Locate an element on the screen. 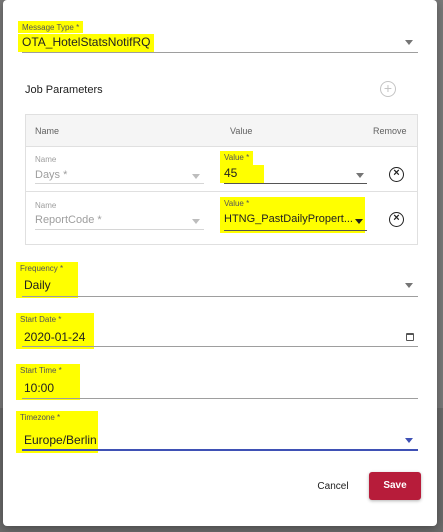 Image resolution: width=443 pixels, height=532 pixels. add-parameter-icon: + is located at coordinates (388, 89).